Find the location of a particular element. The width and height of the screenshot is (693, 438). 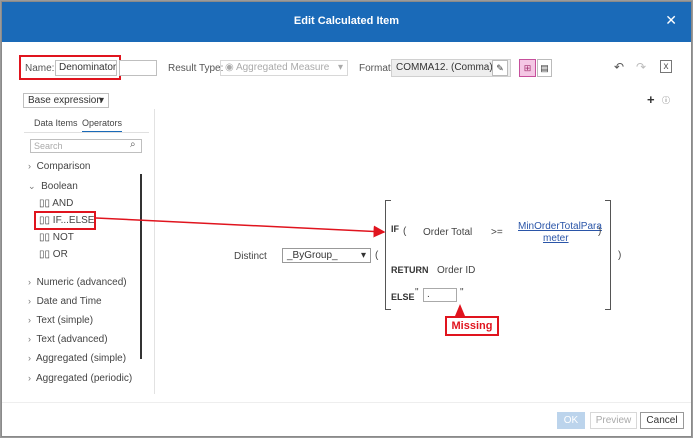

annotation-arrow is located at coordinates (240, 227).